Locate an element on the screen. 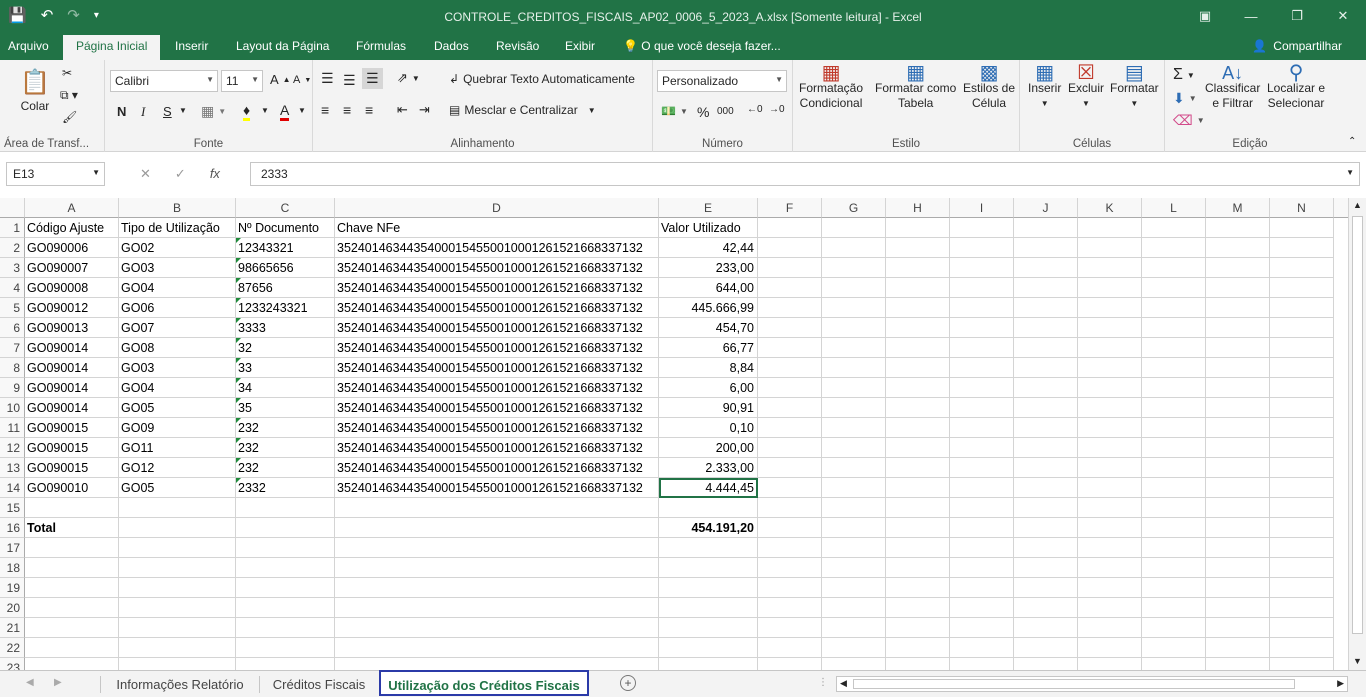 The image size is (1366, 697). column-header: B is located at coordinates (177, 208).